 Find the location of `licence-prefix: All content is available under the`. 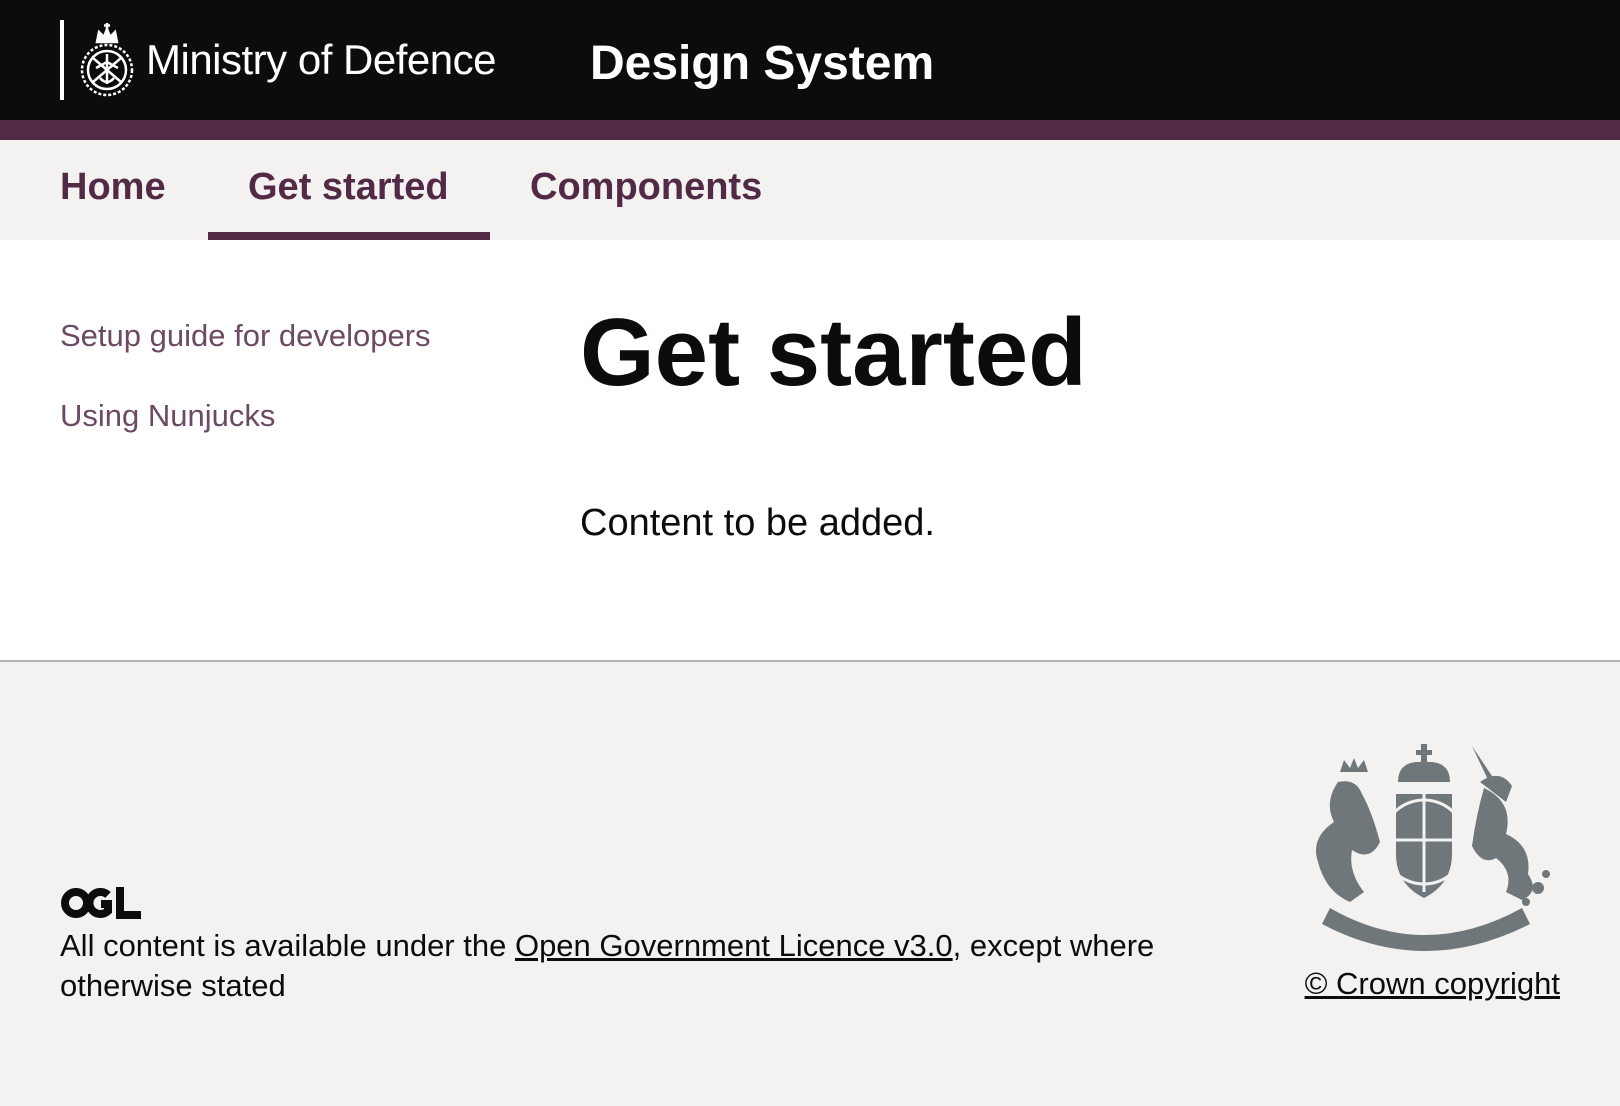

licence-prefix: All content is available under the is located at coordinates (287, 945).